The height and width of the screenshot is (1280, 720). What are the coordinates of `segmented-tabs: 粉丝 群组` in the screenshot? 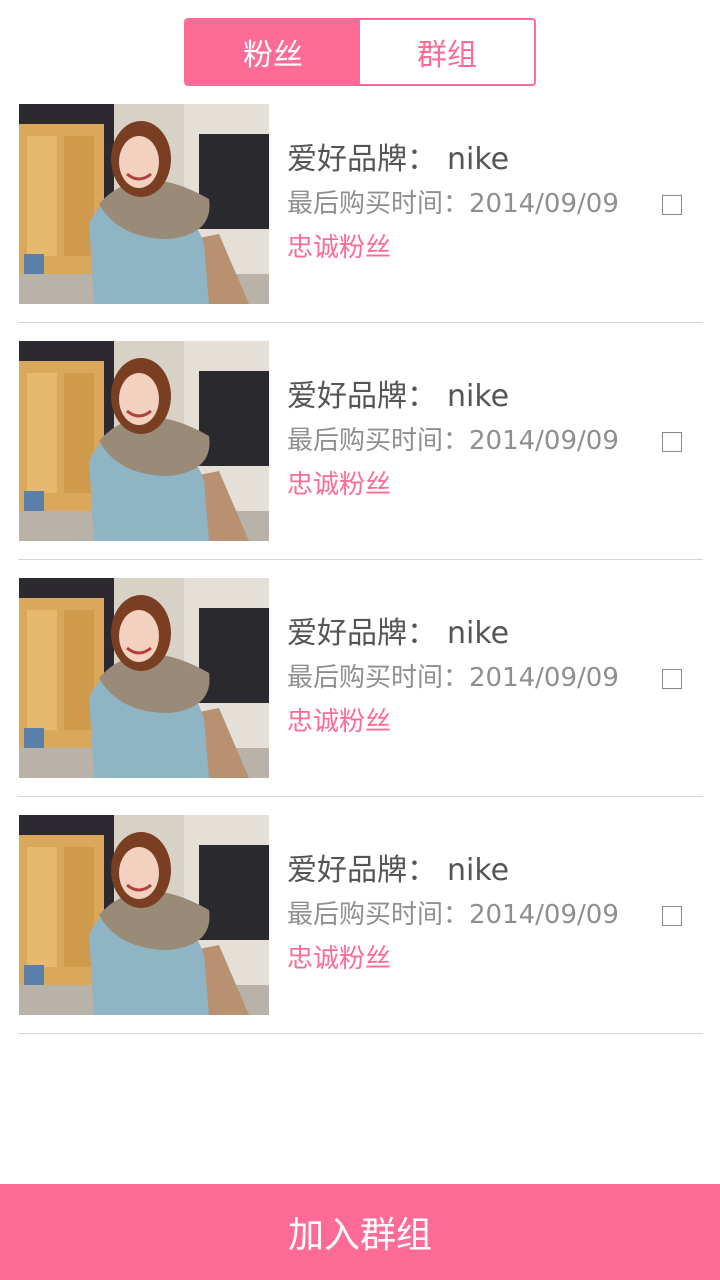 It's located at (360, 52).